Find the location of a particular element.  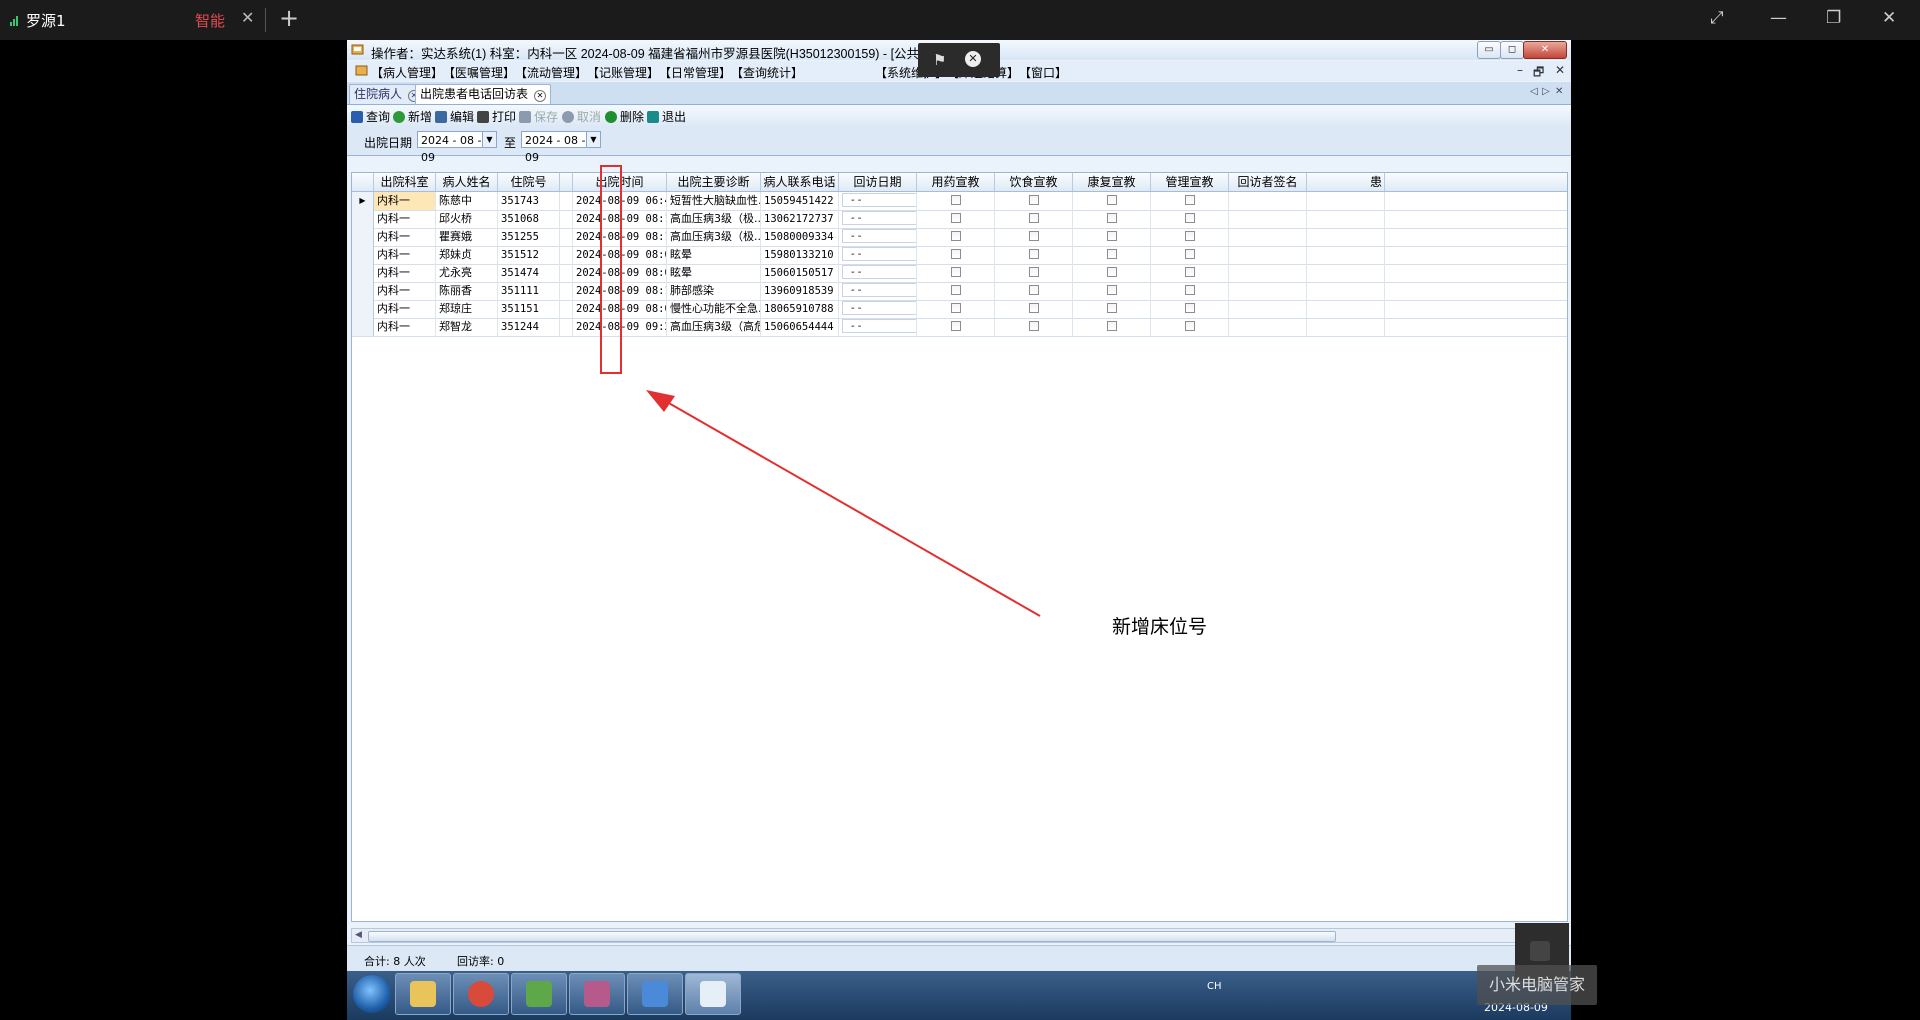

annotation-label: 新增床位号 is located at coordinates (1160, 627).